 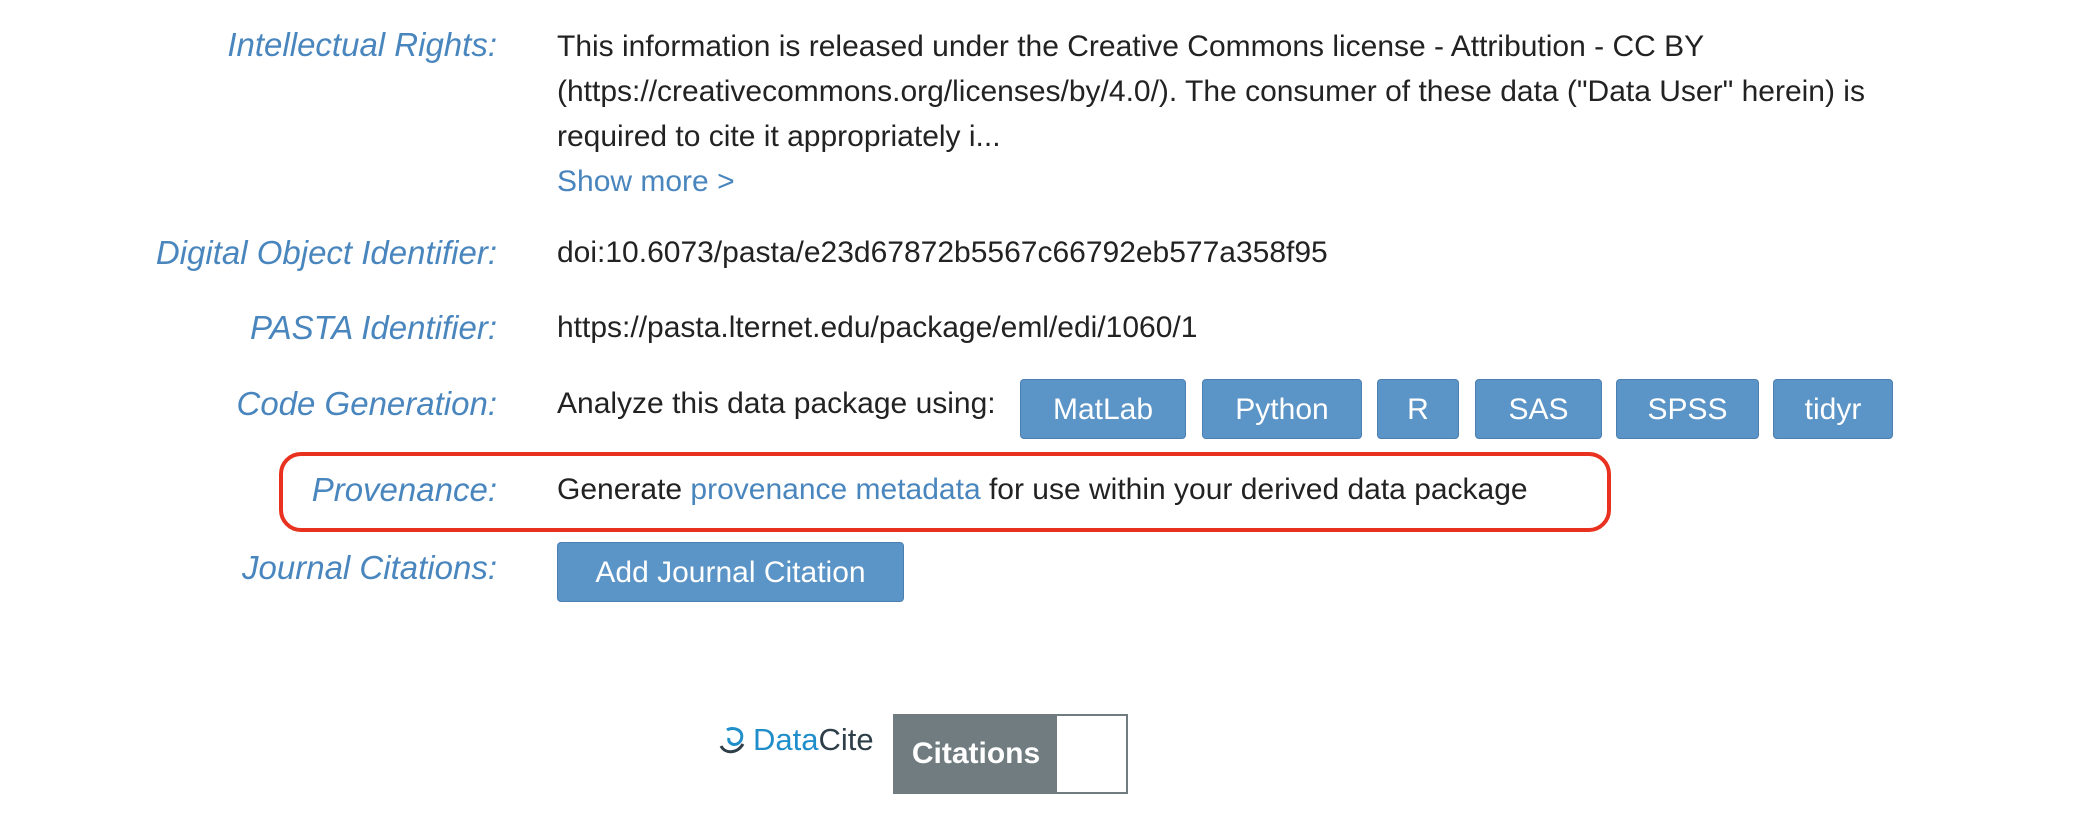 What do you see at coordinates (976, 754) in the screenshot?
I see `citations-label: Citations` at bounding box center [976, 754].